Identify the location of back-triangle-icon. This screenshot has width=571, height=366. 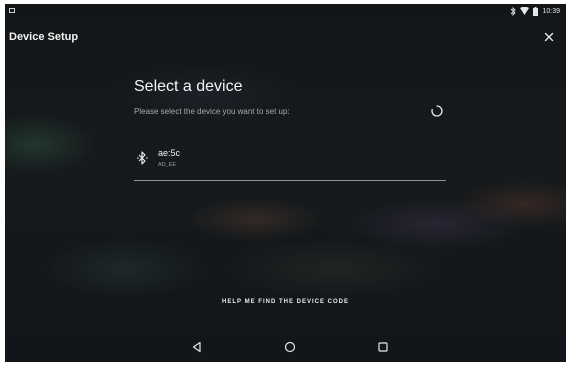
(196, 347).